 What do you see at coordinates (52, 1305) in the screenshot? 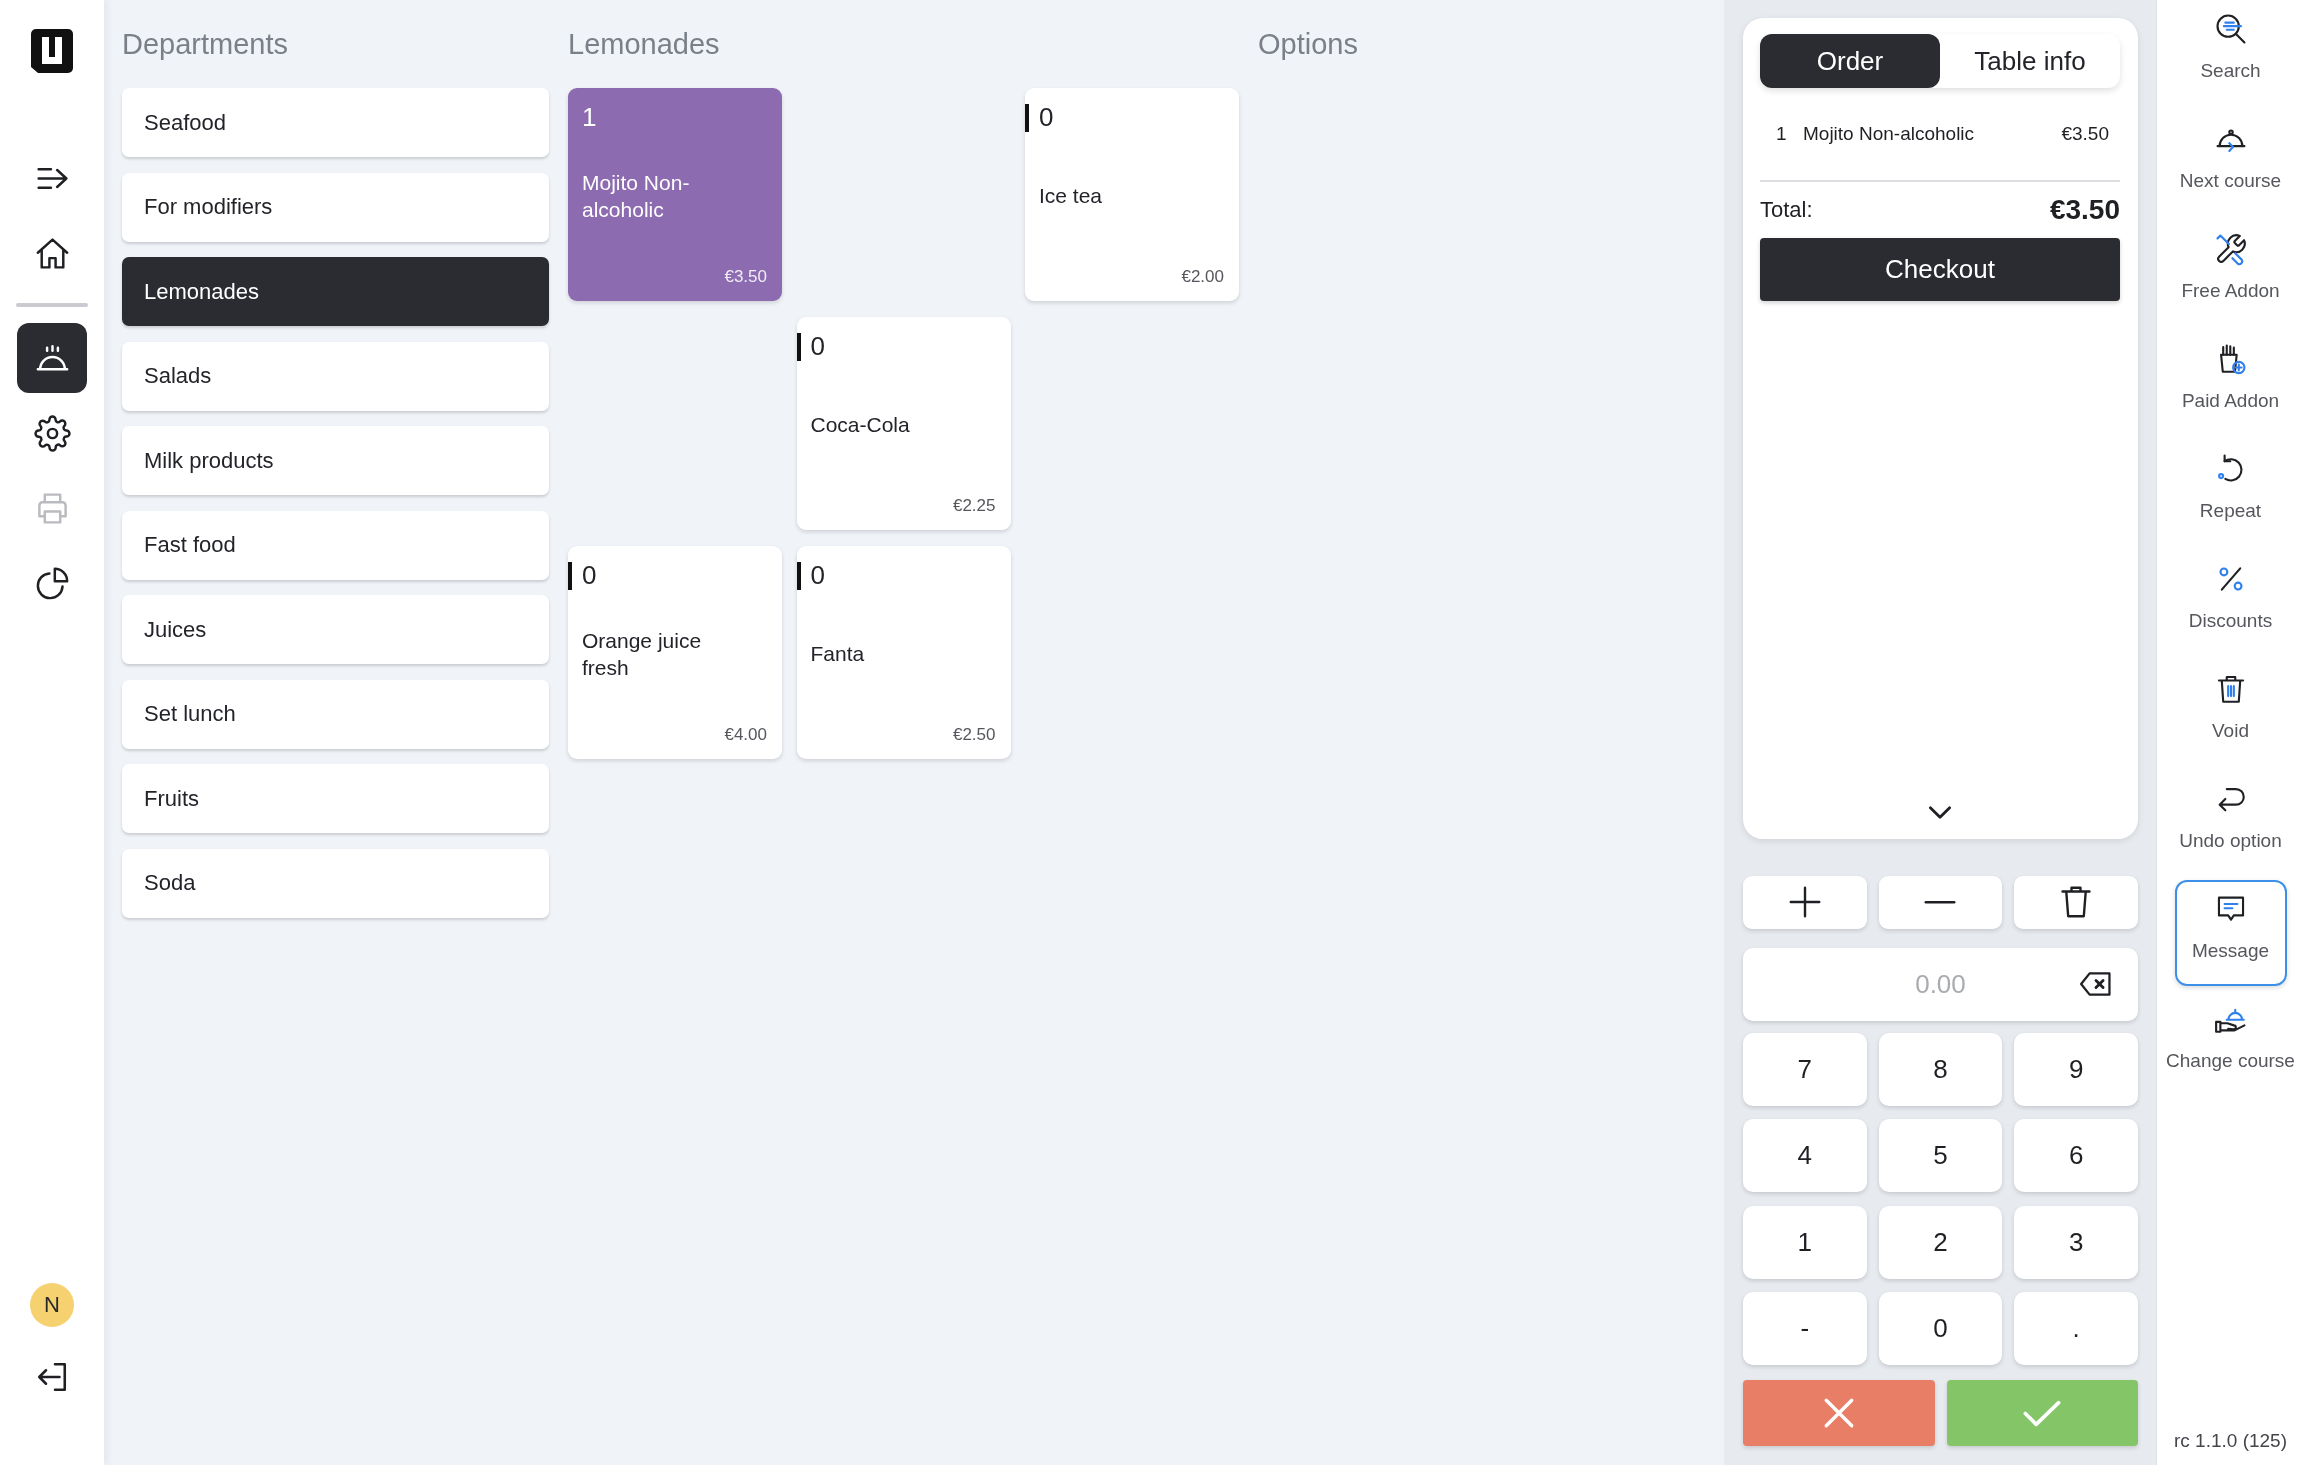
I see `avatar: N` at bounding box center [52, 1305].